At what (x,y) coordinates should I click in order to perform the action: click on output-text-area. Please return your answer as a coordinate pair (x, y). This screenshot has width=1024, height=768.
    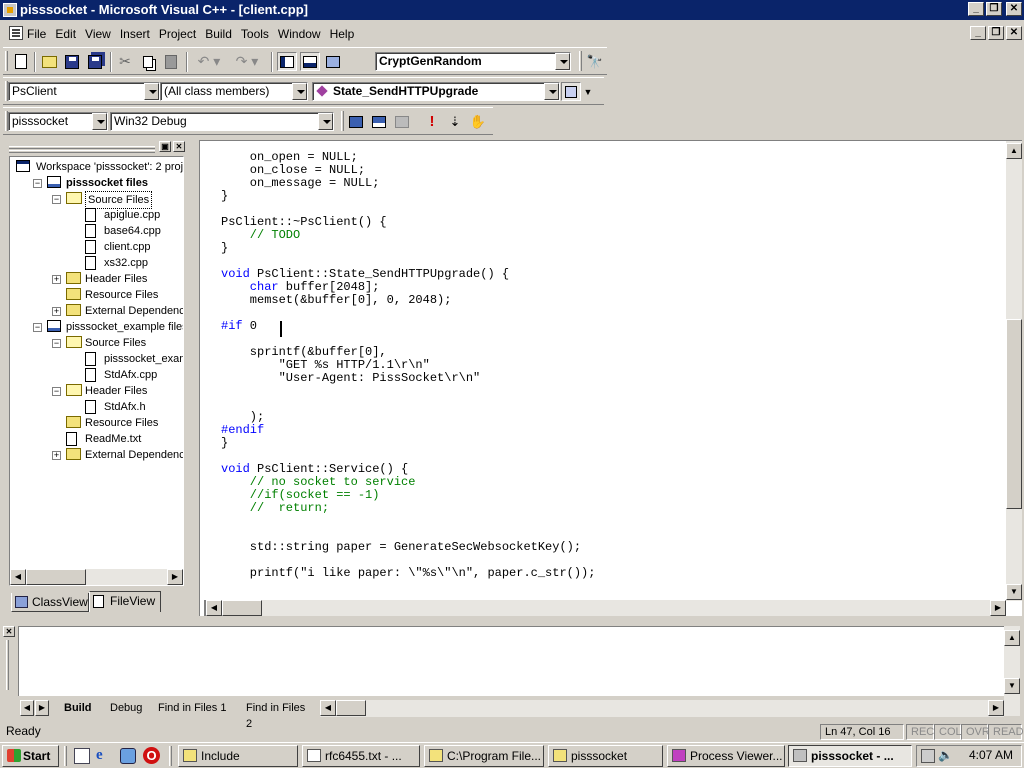
    Looking at the image, I should click on (511, 661).